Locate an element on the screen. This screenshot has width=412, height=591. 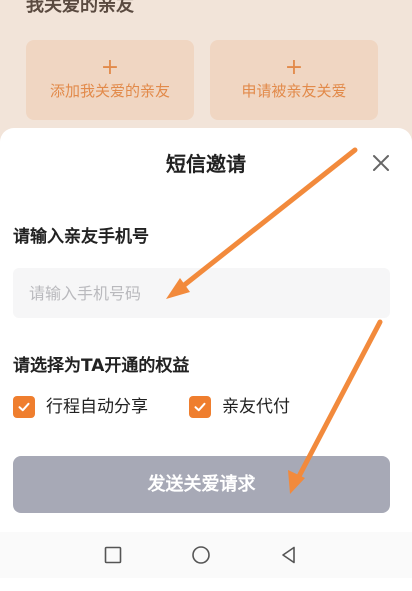
navigation-bar is located at coordinates (206, 555).